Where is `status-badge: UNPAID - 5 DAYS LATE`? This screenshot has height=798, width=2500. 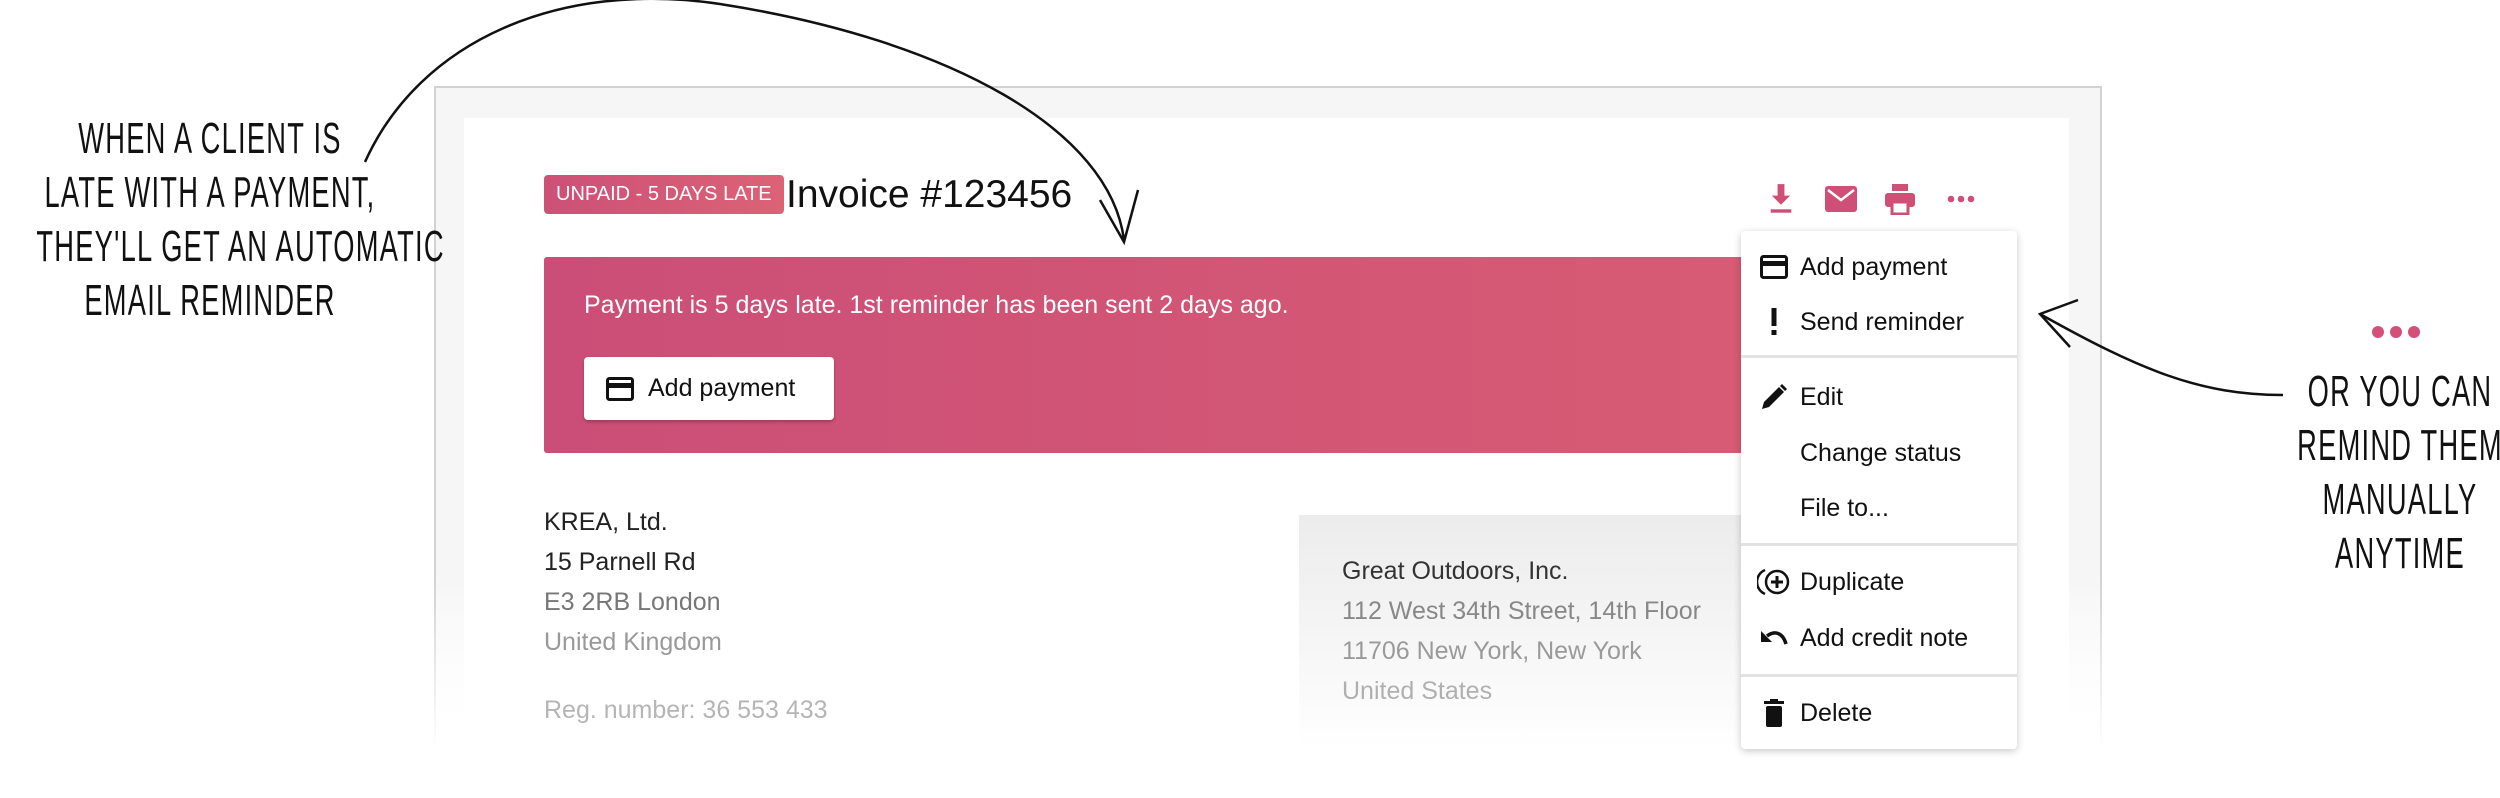 status-badge: UNPAID - 5 DAYS LATE is located at coordinates (664, 194).